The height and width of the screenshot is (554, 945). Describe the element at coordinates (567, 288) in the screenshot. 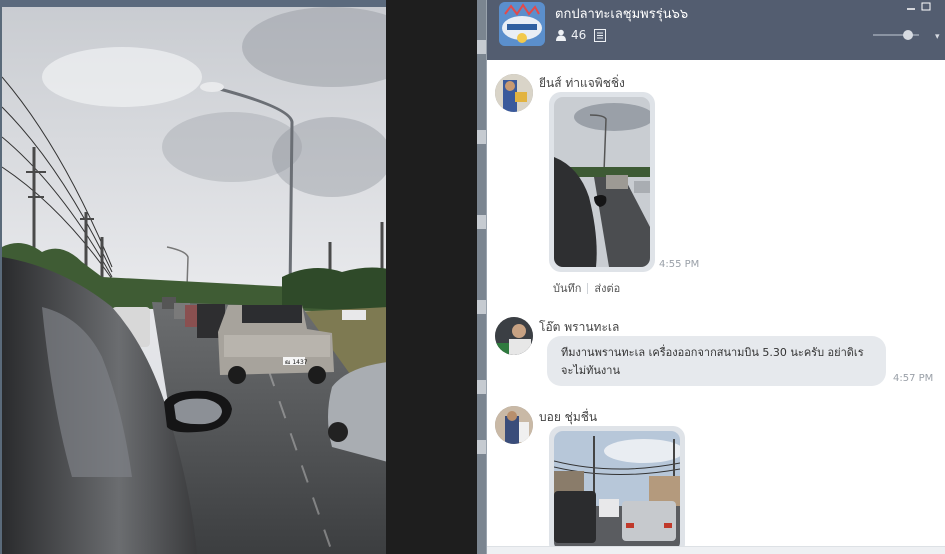

I see `save-link: บันทึก` at that location.